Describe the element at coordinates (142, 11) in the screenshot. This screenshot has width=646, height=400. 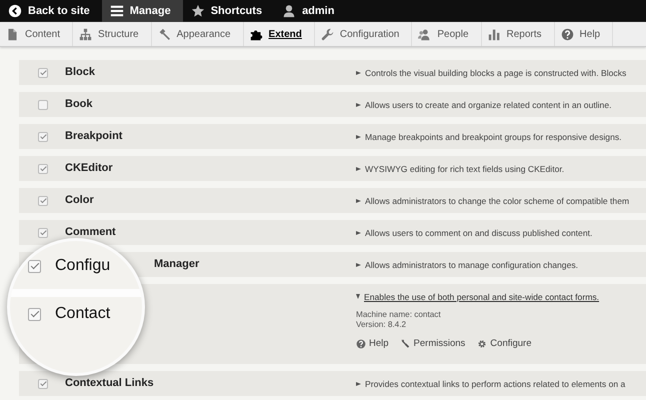
I see `toolbar-tab: Manage` at that location.